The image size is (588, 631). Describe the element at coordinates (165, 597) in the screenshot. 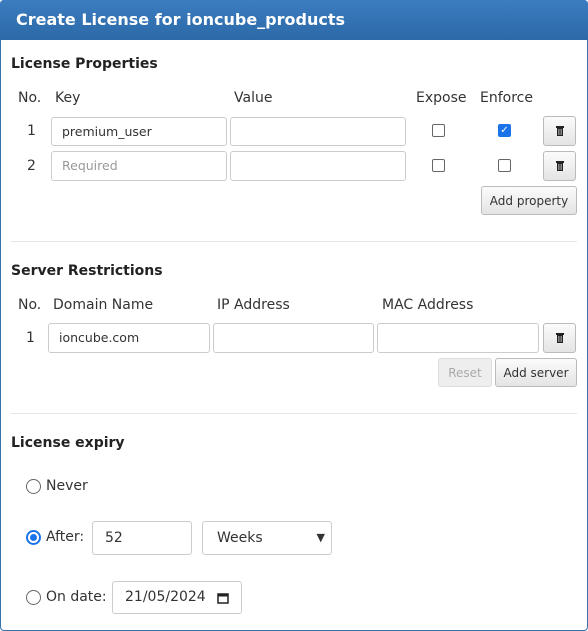

I see `date-value: 21/05/2024` at that location.